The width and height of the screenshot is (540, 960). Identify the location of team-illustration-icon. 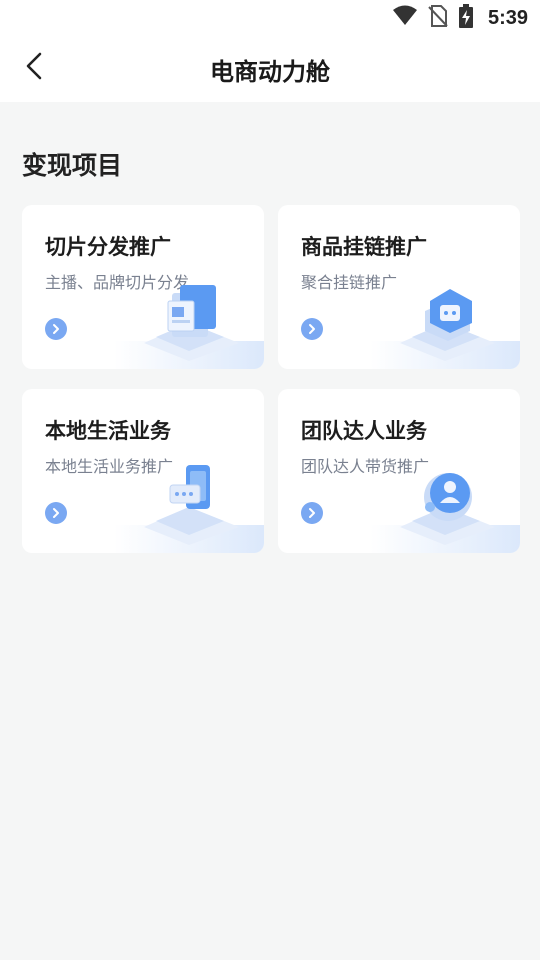
(445, 500).